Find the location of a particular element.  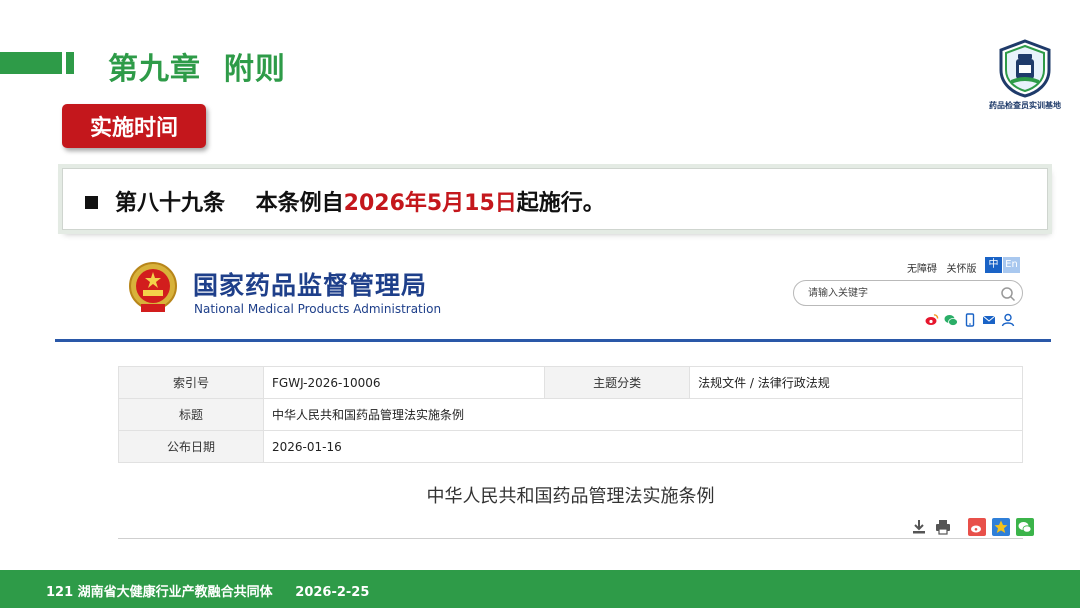

lang-en-button: En is located at coordinates (1011, 265).